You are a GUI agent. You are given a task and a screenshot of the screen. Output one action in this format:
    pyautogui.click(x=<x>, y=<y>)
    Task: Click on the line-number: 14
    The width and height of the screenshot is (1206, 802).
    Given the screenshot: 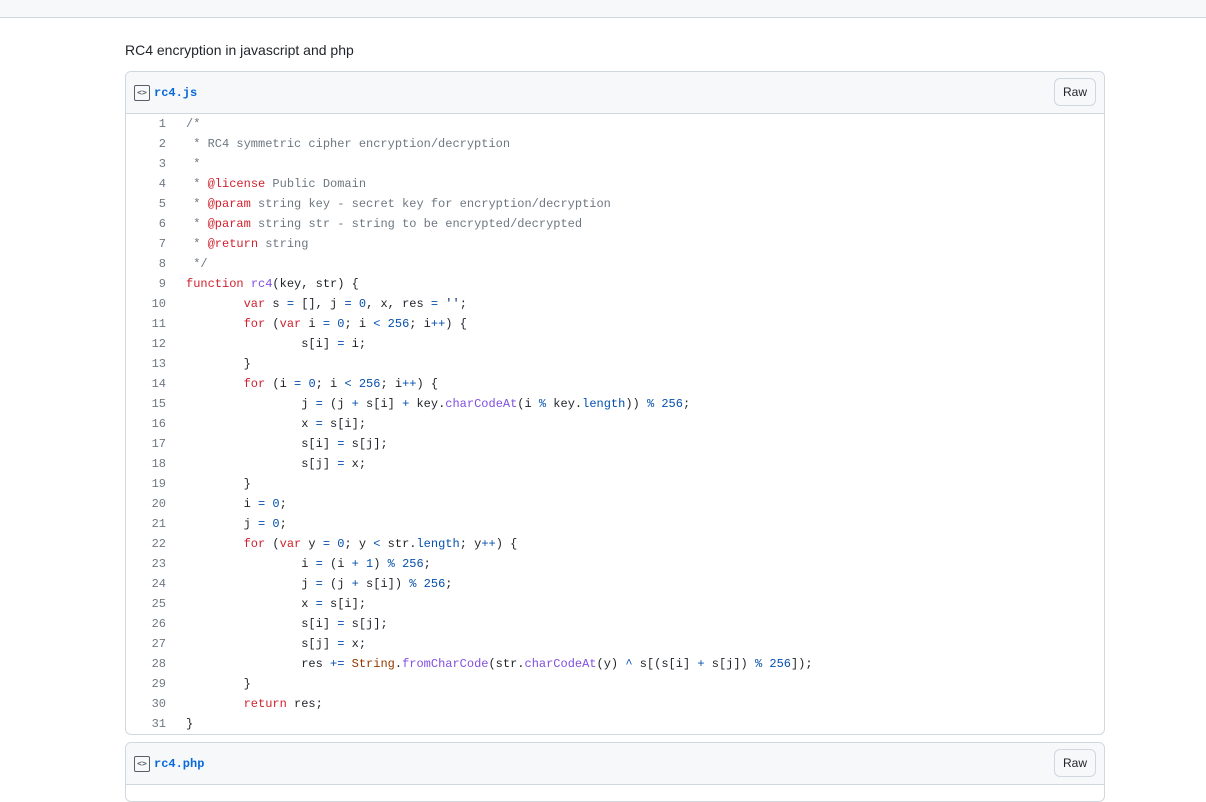 What is the action you would take?
    pyautogui.click(x=151, y=384)
    